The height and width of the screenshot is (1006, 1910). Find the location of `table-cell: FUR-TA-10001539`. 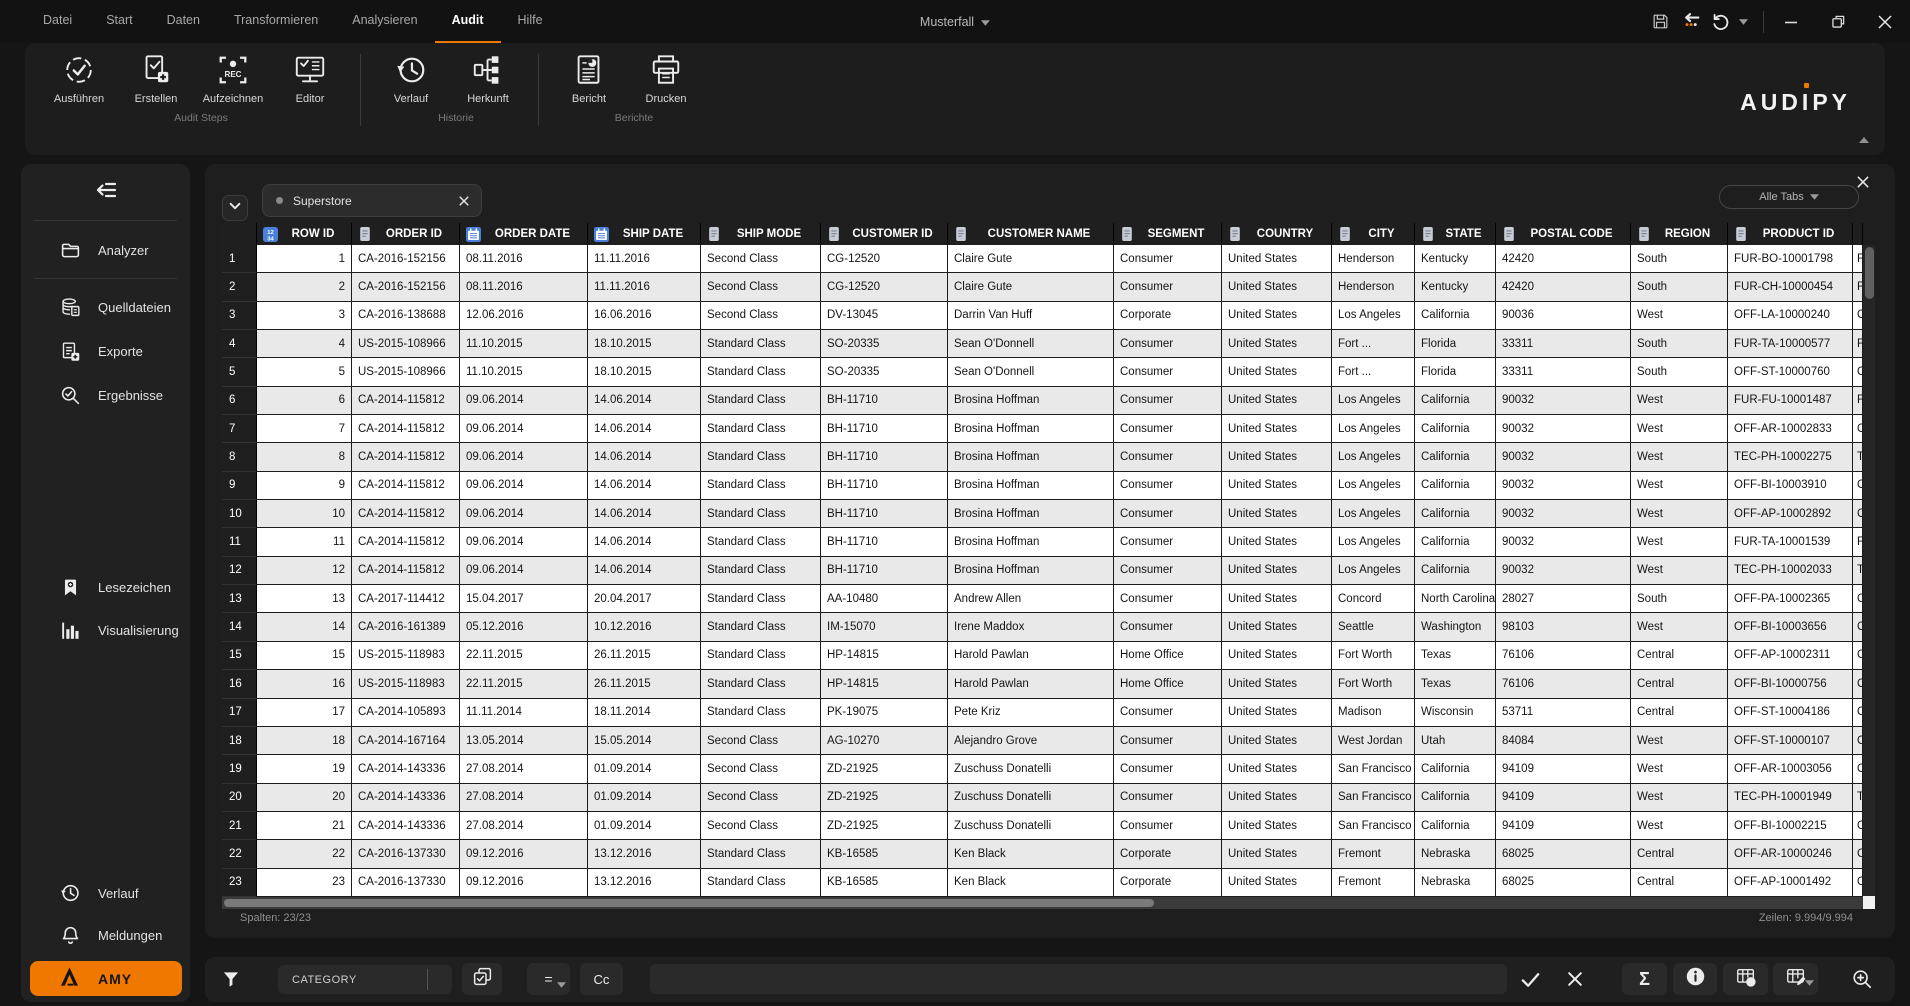

table-cell: FUR-TA-10001539 is located at coordinates (1790, 542).